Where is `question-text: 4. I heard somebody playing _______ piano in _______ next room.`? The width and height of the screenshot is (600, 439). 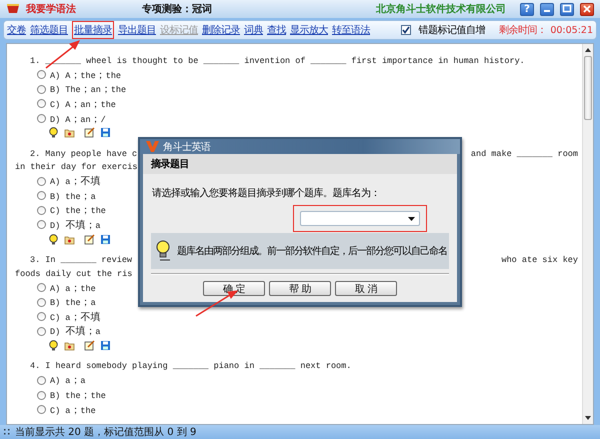 question-text: 4. I heard somebody playing _______ piano in _______ next room. is located at coordinates (191, 366).